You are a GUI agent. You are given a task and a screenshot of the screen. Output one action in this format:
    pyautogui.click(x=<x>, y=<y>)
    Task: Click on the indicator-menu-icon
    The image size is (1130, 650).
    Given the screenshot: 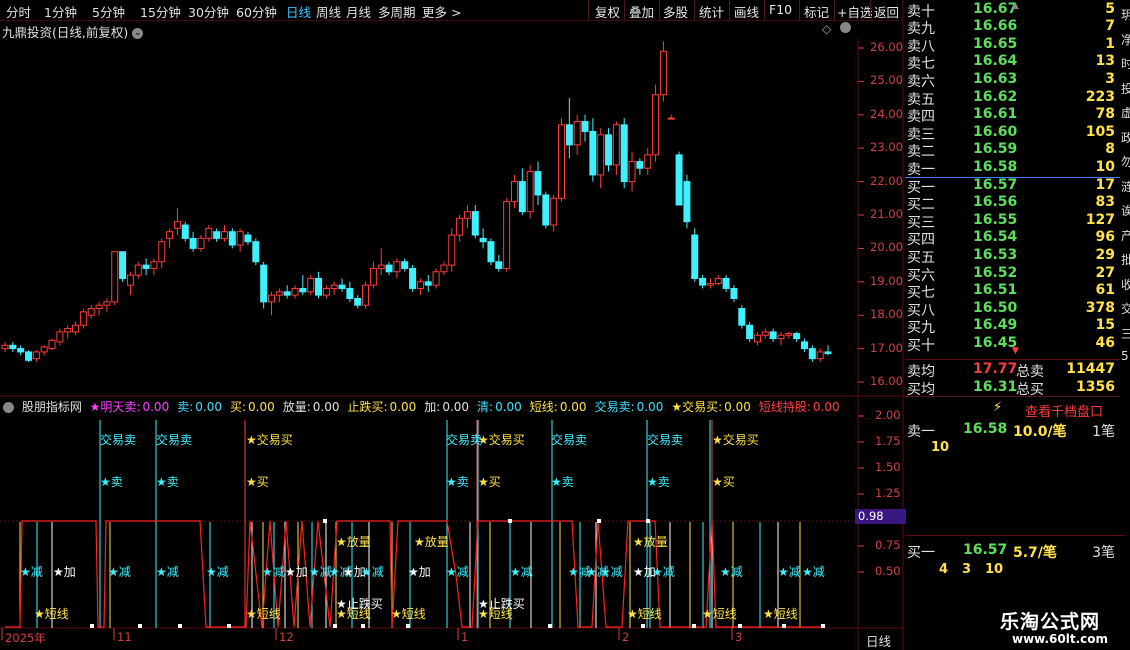 What is the action you would take?
    pyautogui.click(x=8, y=407)
    